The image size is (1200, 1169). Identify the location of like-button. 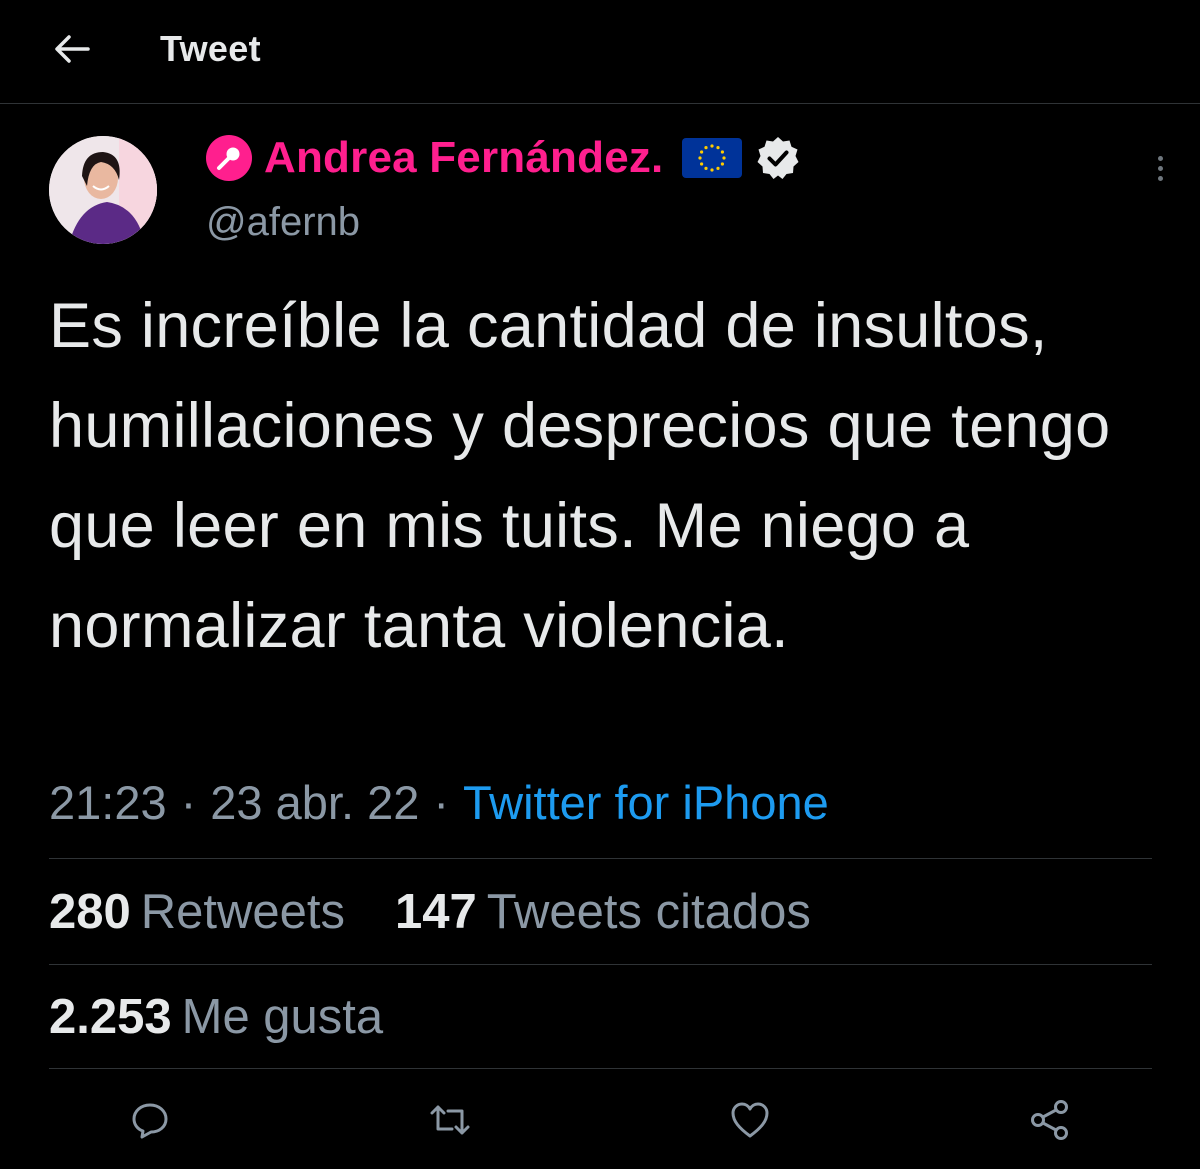
(750, 1120).